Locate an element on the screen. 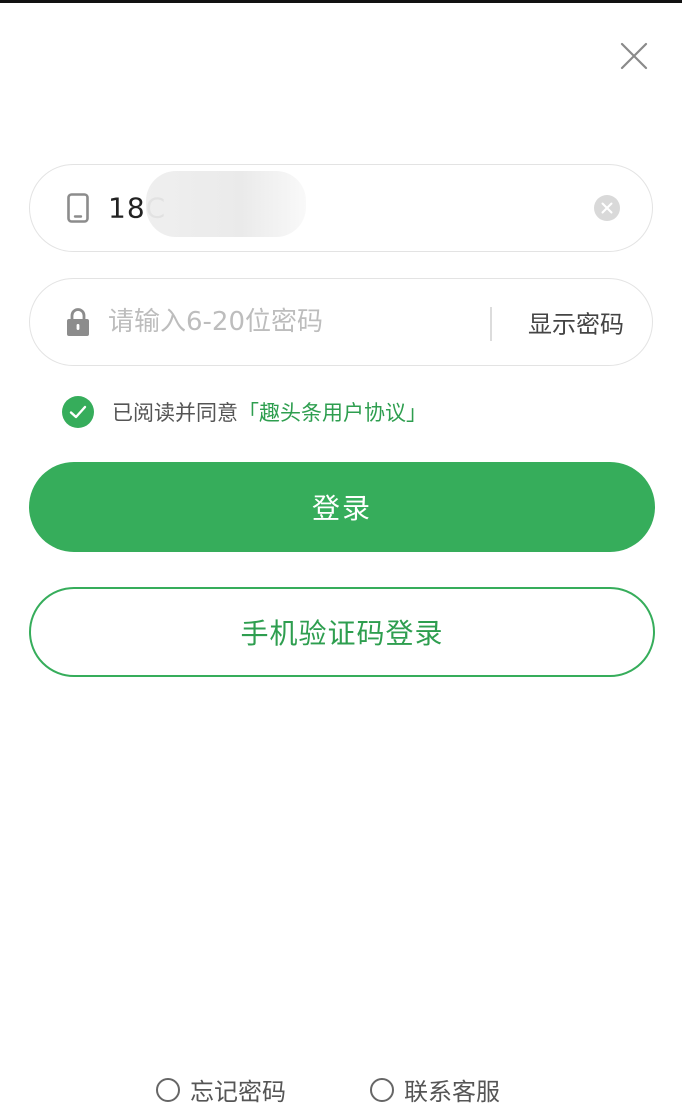 This screenshot has height=1107, width=682. forgot-password-link: 忘记密码 is located at coordinates (221, 1089).